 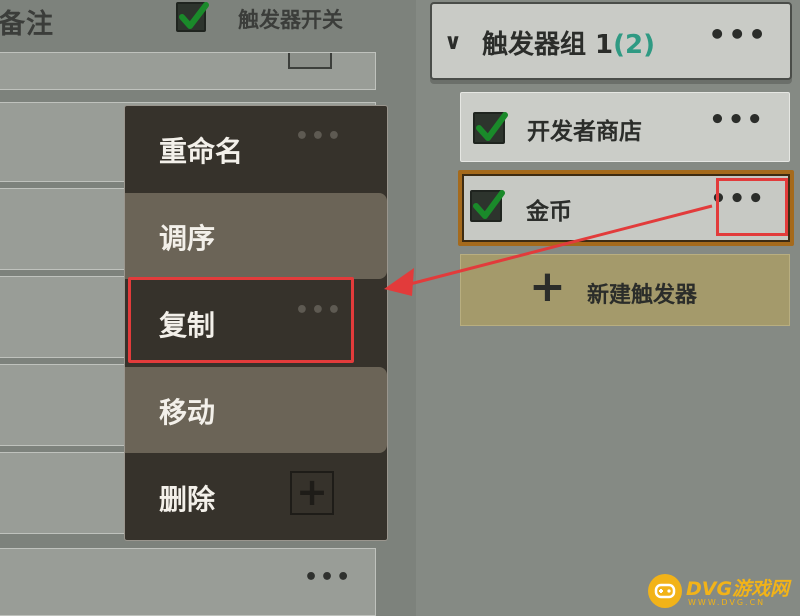 I want to click on new-trigger-button: + 新建触发器, so click(x=625, y=290).